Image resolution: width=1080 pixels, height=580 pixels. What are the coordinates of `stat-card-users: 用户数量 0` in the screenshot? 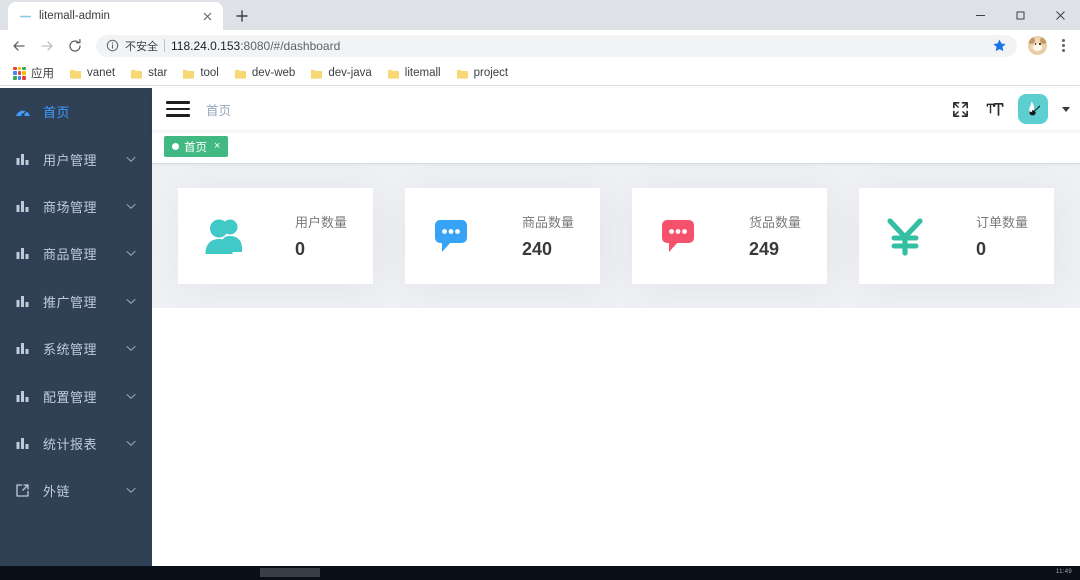 It's located at (275, 236).